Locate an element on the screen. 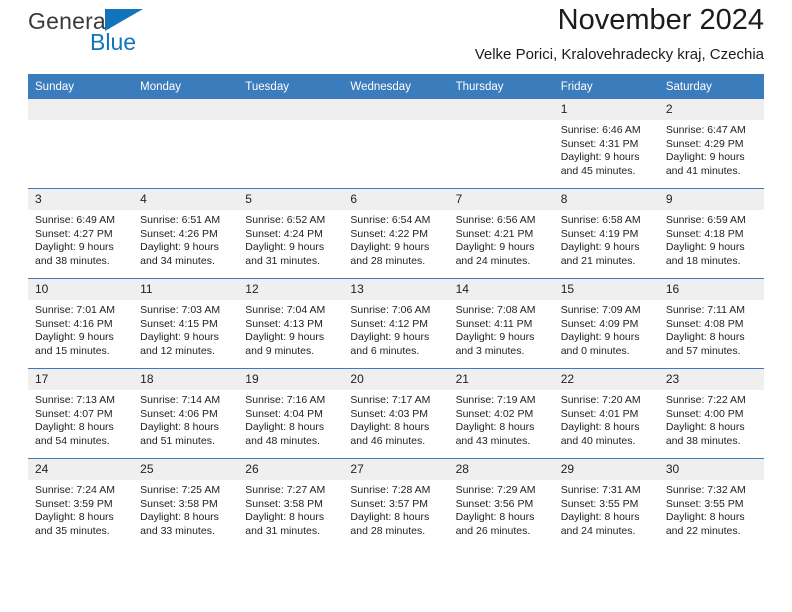 This screenshot has height=612, width=792. sunset-text: Sunset: 4:24 PM is located at coordinates (284, 233).